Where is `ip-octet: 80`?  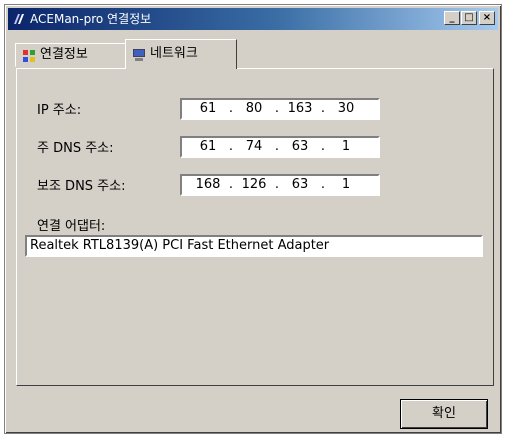 ip-octet: 80 is located at coordinates (254, 108).